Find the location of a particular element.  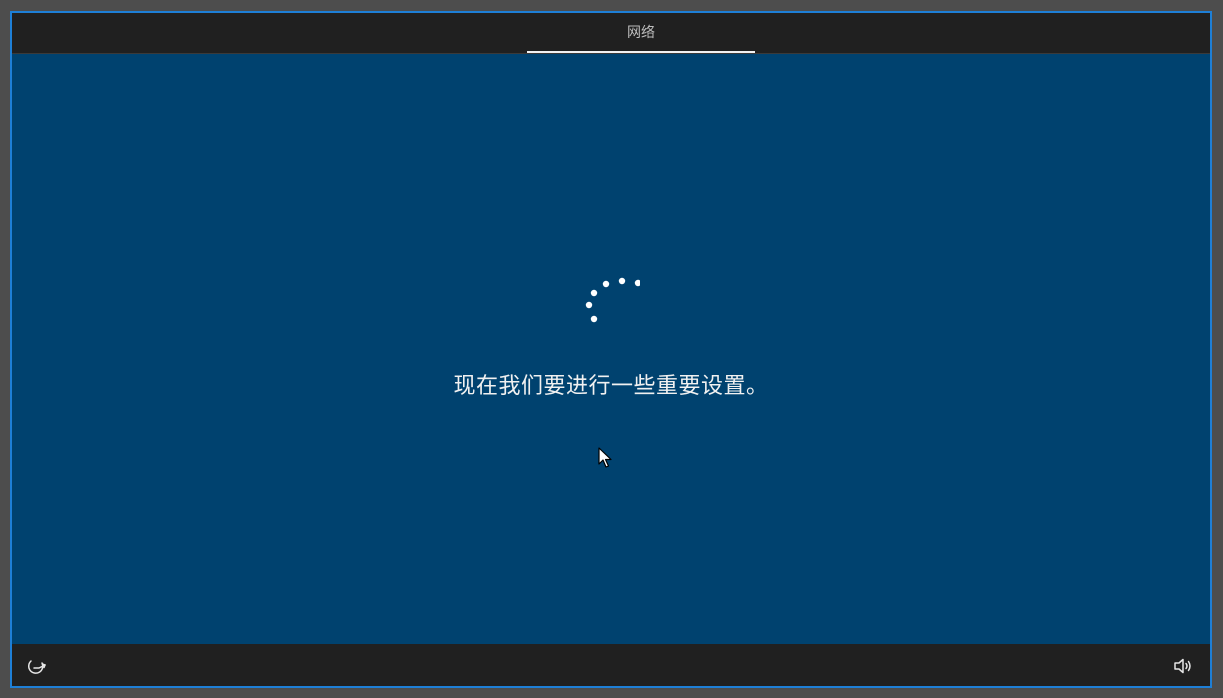

tab-network-label: 网络 is located at coordinates (641, 33).